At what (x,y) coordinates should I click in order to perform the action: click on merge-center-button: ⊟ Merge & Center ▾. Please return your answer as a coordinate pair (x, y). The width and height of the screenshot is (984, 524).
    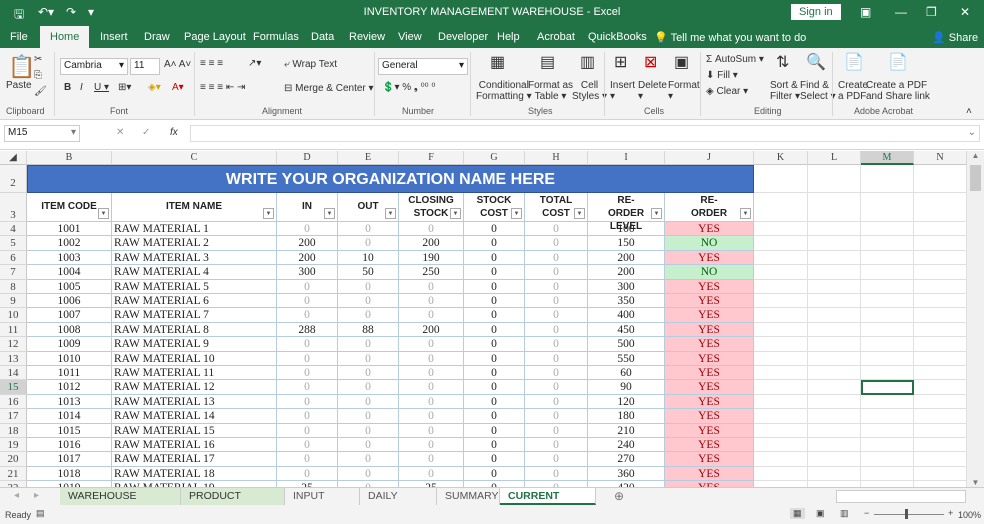
    Looking at the image, I should click on (329, 88).